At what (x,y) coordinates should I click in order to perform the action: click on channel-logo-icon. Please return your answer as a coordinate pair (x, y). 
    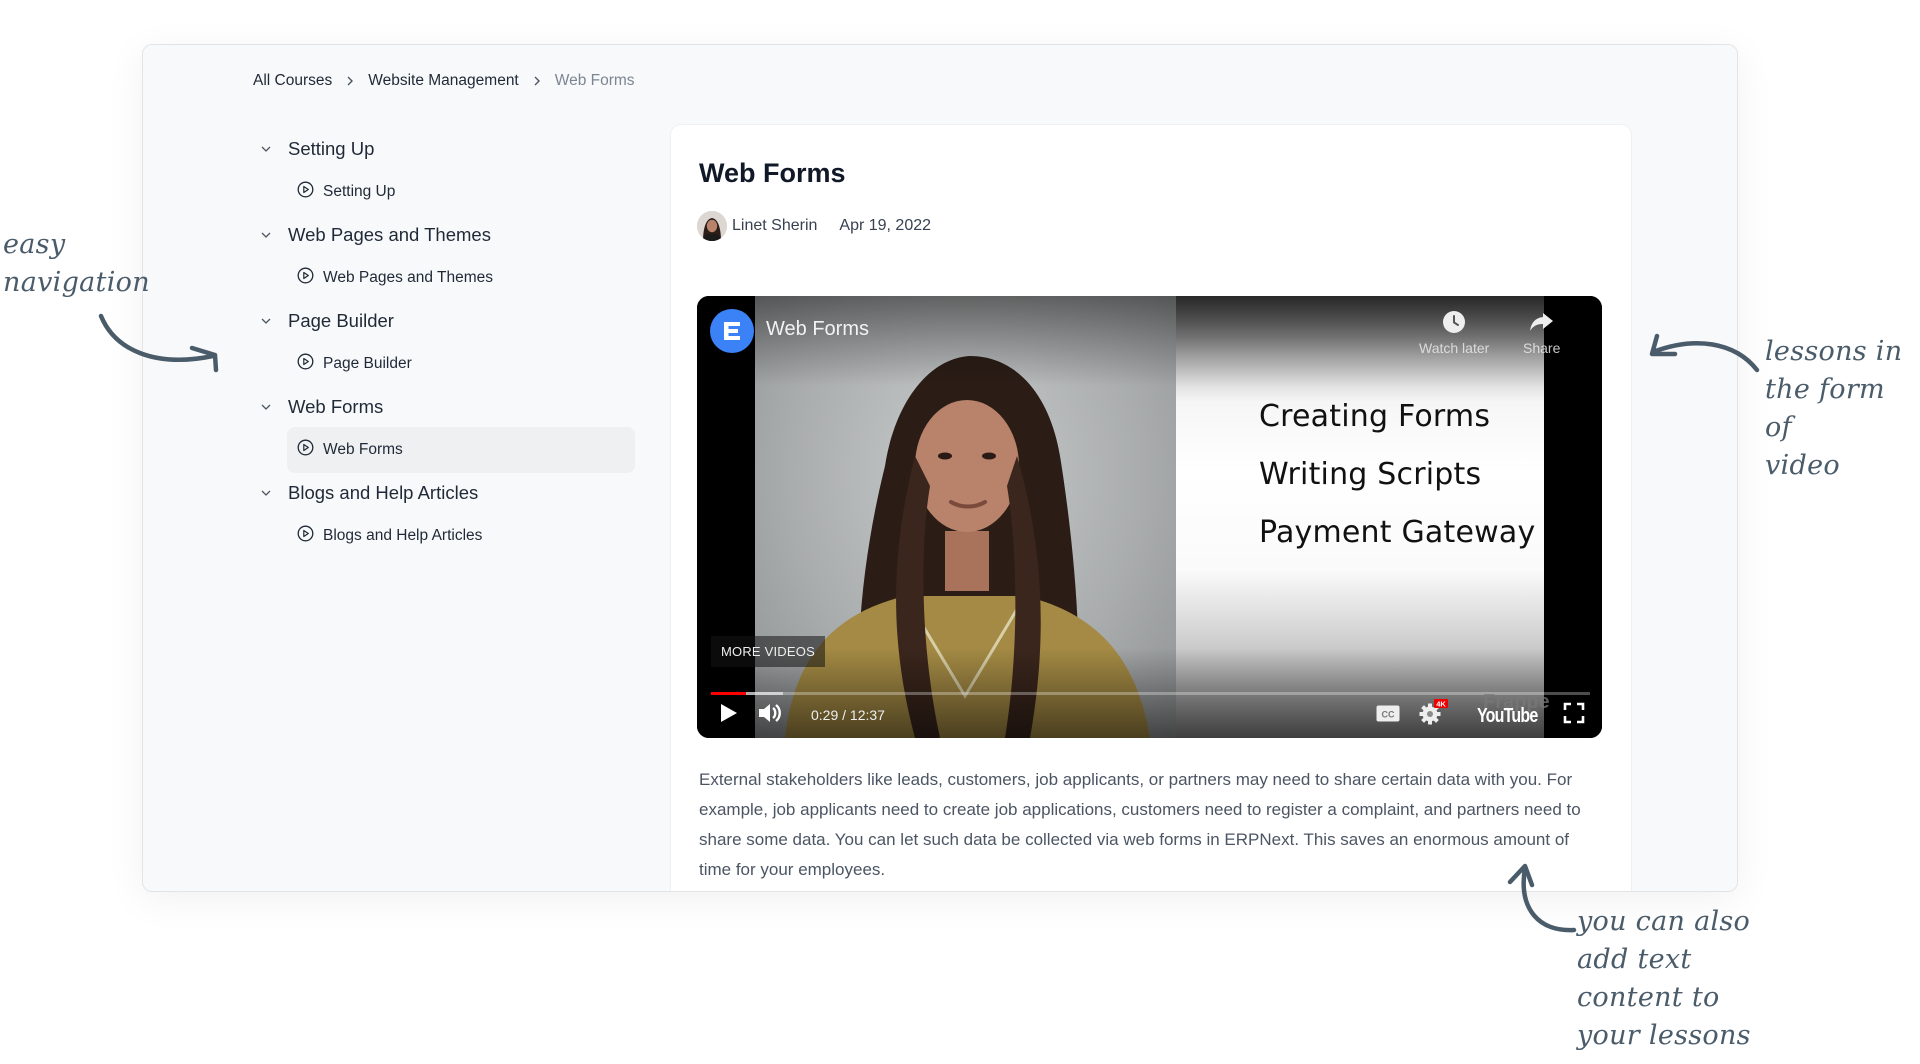
    Looking at the image, I should click on (732, 331).